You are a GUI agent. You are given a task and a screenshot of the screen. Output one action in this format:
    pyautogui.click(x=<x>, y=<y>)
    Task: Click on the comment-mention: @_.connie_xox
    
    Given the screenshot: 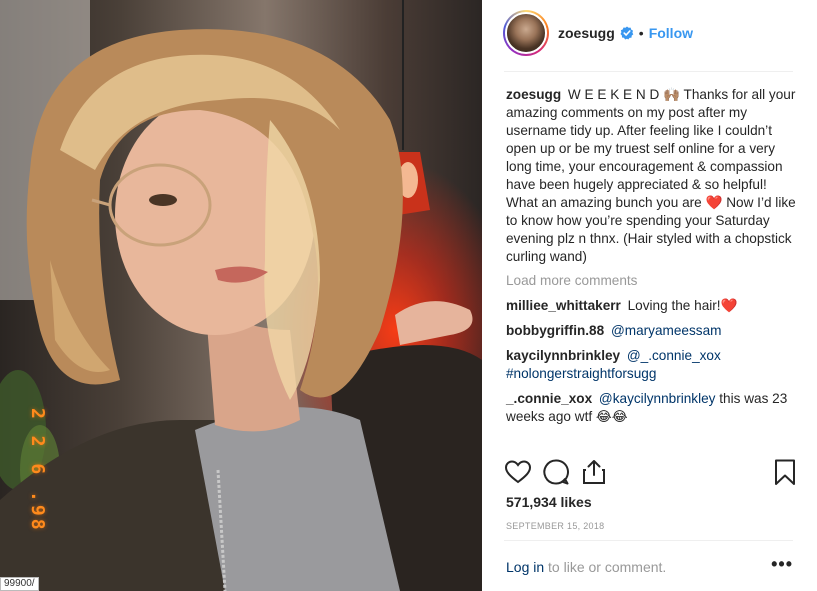 What is the action you would take?
    pyautogui.click(x=674, y=355)
    